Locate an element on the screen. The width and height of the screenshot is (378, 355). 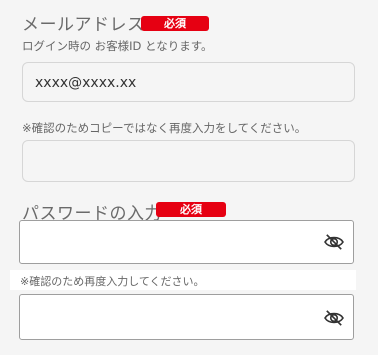
password-confirm-input is located at coordinates (186, 317).